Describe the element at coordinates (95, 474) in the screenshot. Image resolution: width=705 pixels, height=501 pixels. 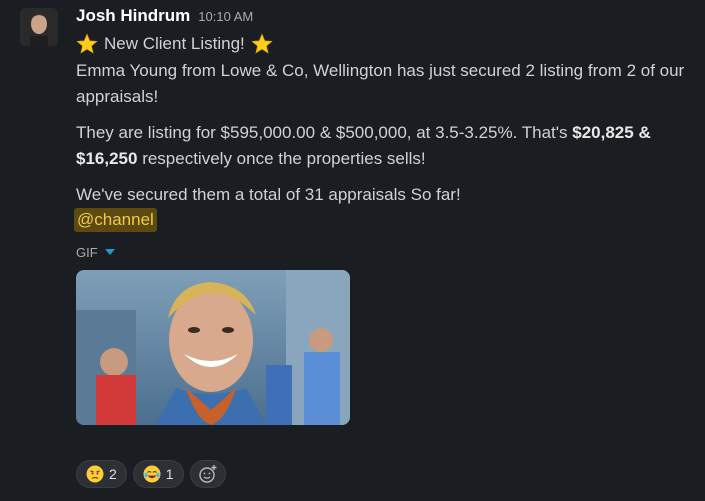
I see `disappointed-relieved-face-icon` at that location.